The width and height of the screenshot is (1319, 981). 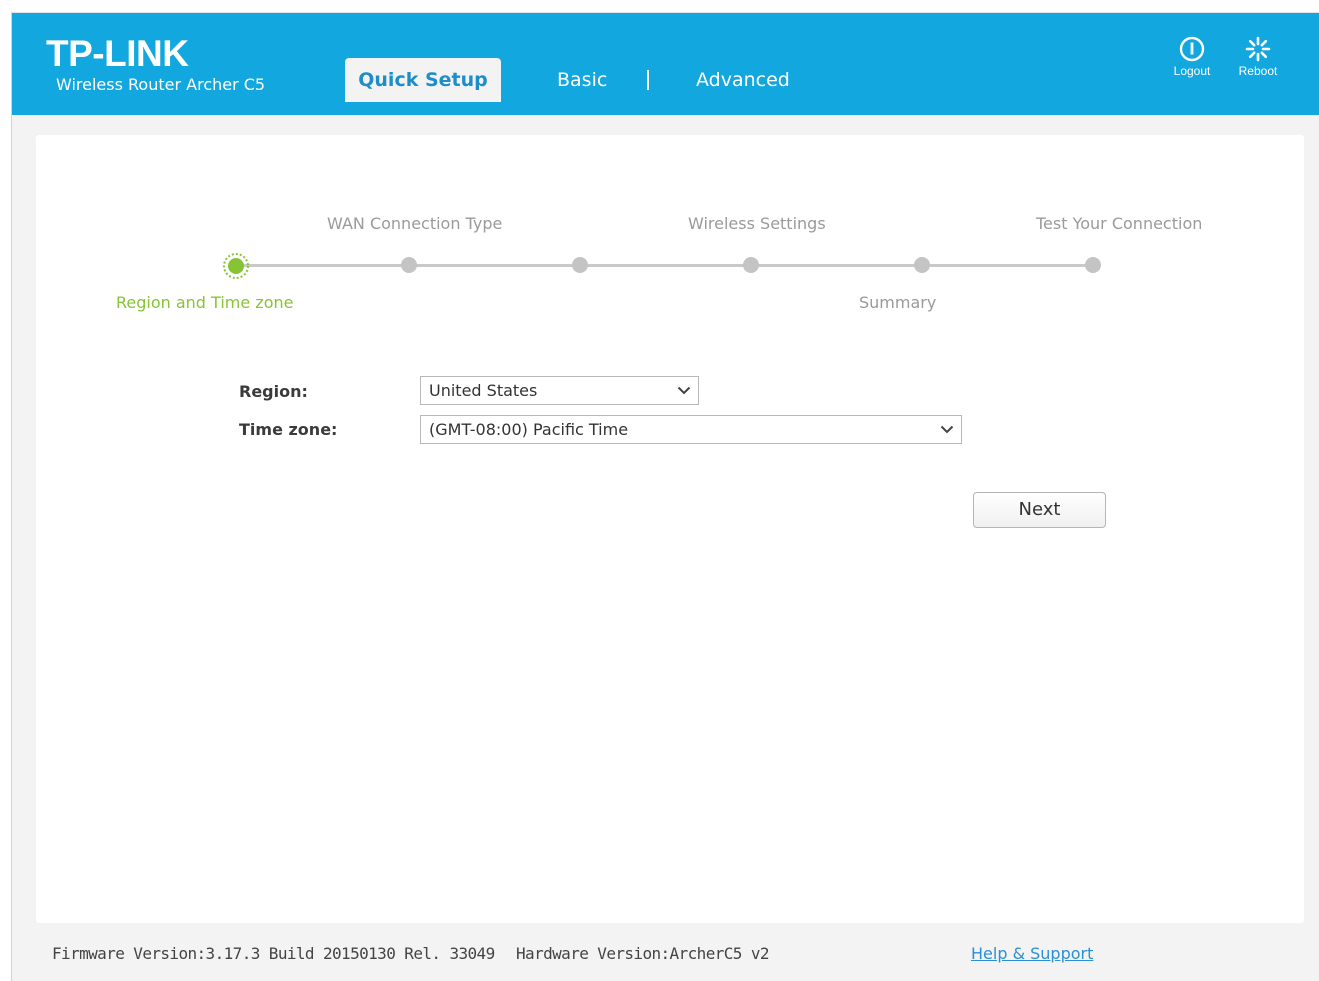 What do you see at coordinates (117, 53) in the screenshot?
I see `brand-logo: TP-LINK` at bounding box center [117, 53].